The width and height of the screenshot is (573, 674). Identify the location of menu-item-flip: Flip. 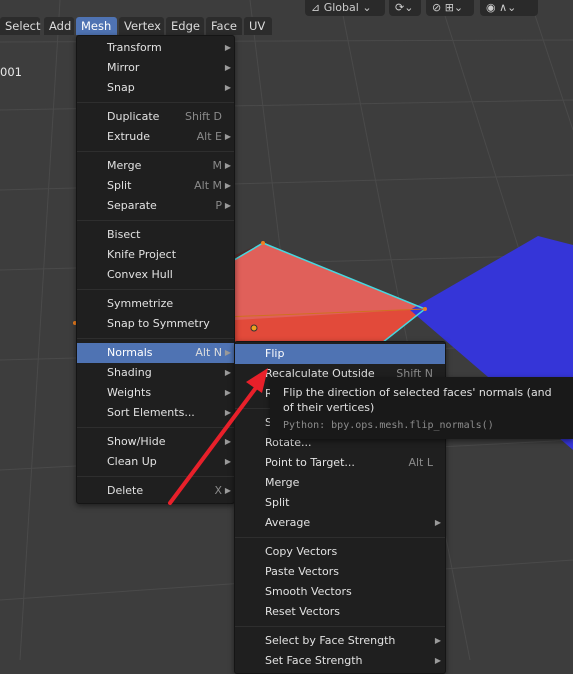
(340, 354).